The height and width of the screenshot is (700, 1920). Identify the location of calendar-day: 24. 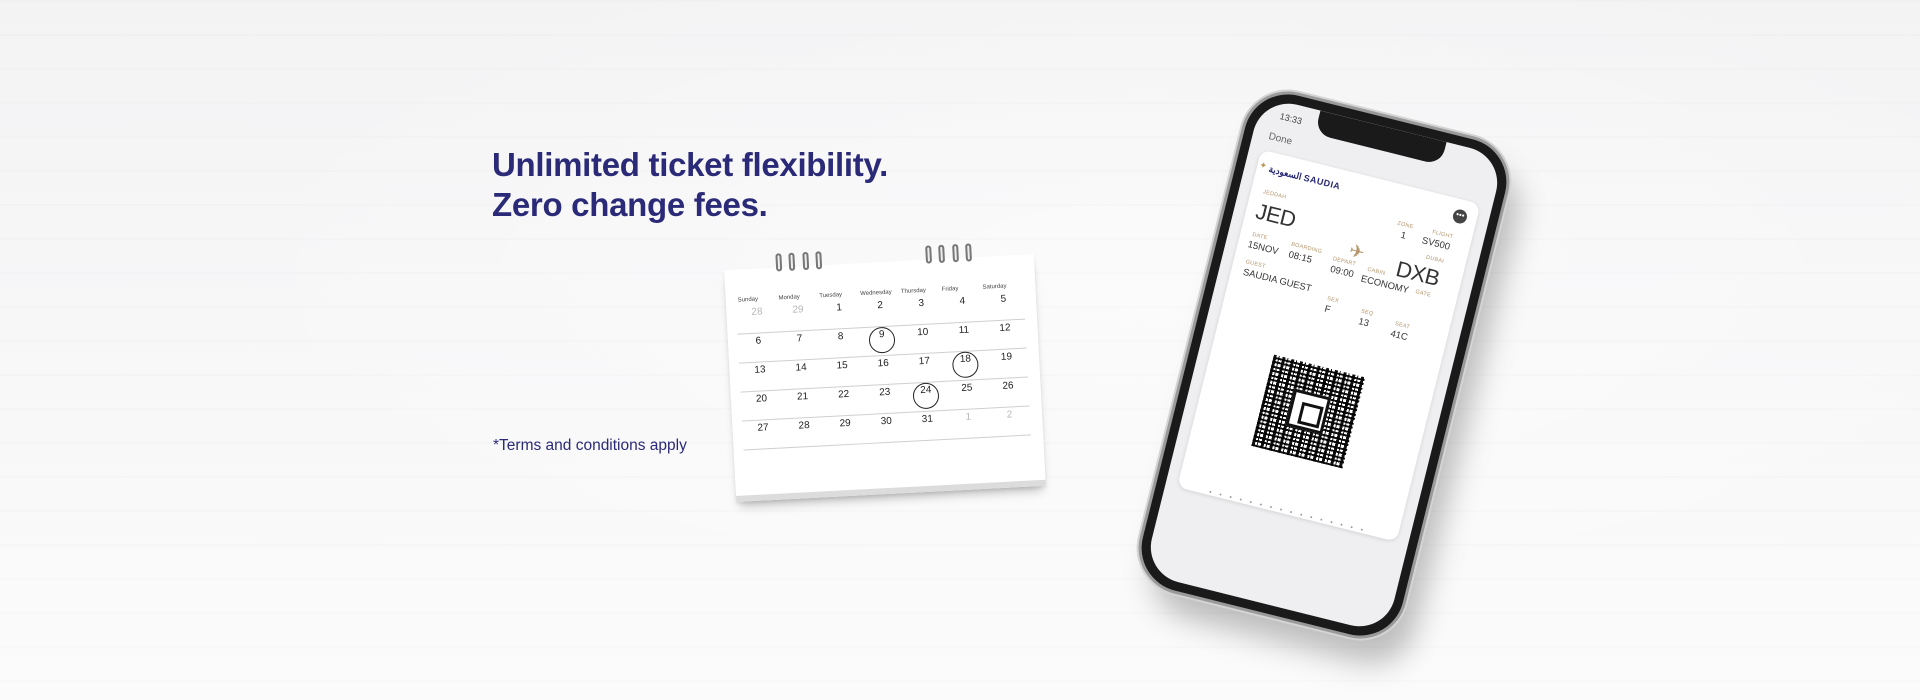
(926, 397).